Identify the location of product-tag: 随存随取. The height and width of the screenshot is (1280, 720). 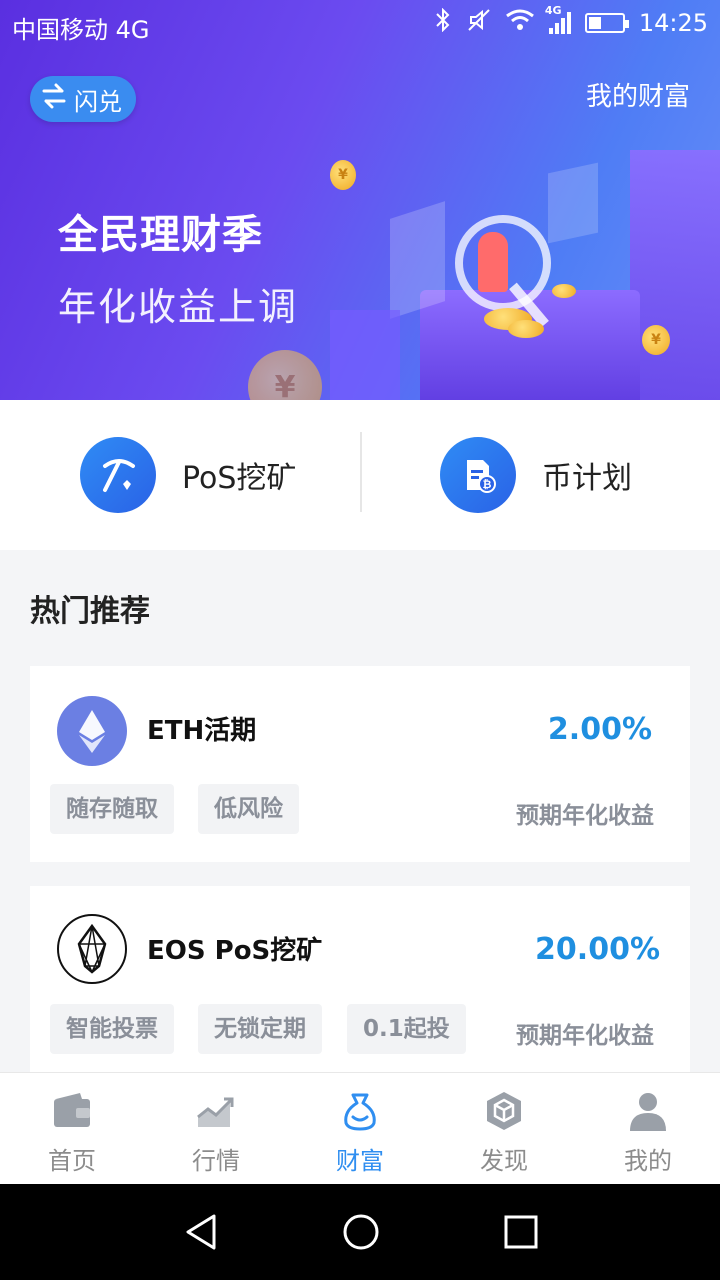
(112, 809).